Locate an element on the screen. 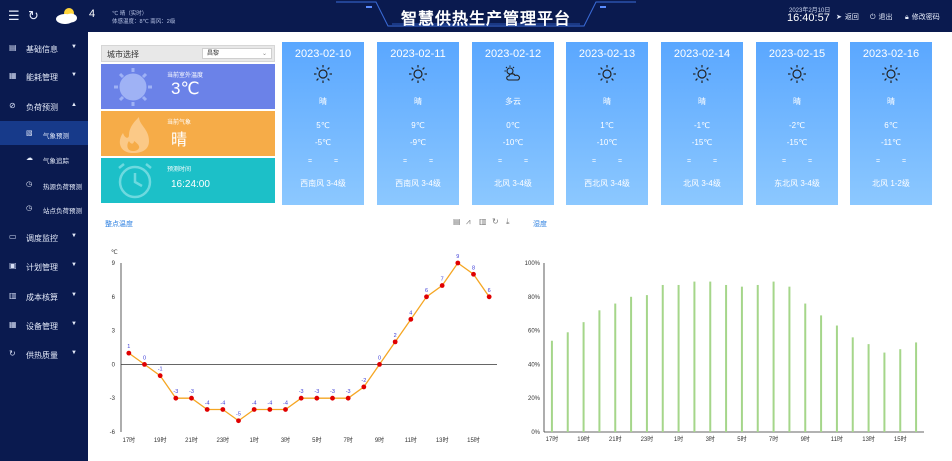 This screenshot has height=461, width=952. forecast-high: 0℃ is located at coordinates (513, 125).